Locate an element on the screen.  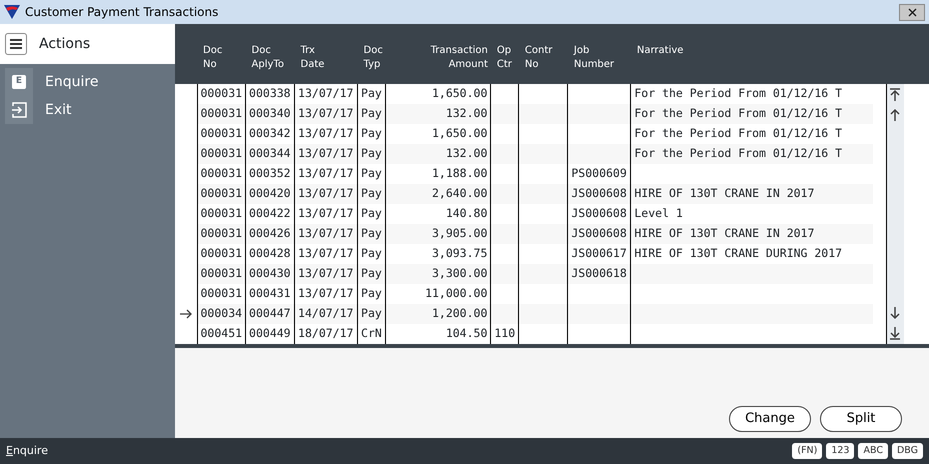
window-title: Customer Payment Transactions is located at coordinates (121, 12).